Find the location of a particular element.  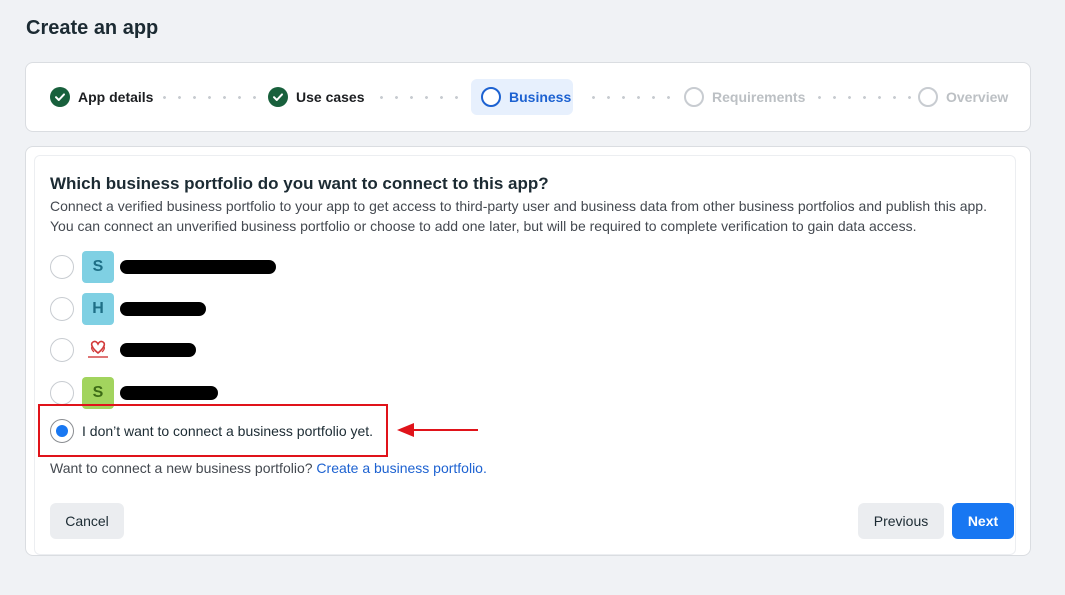

step-app-details: App details is located at coordinates (101, 97).